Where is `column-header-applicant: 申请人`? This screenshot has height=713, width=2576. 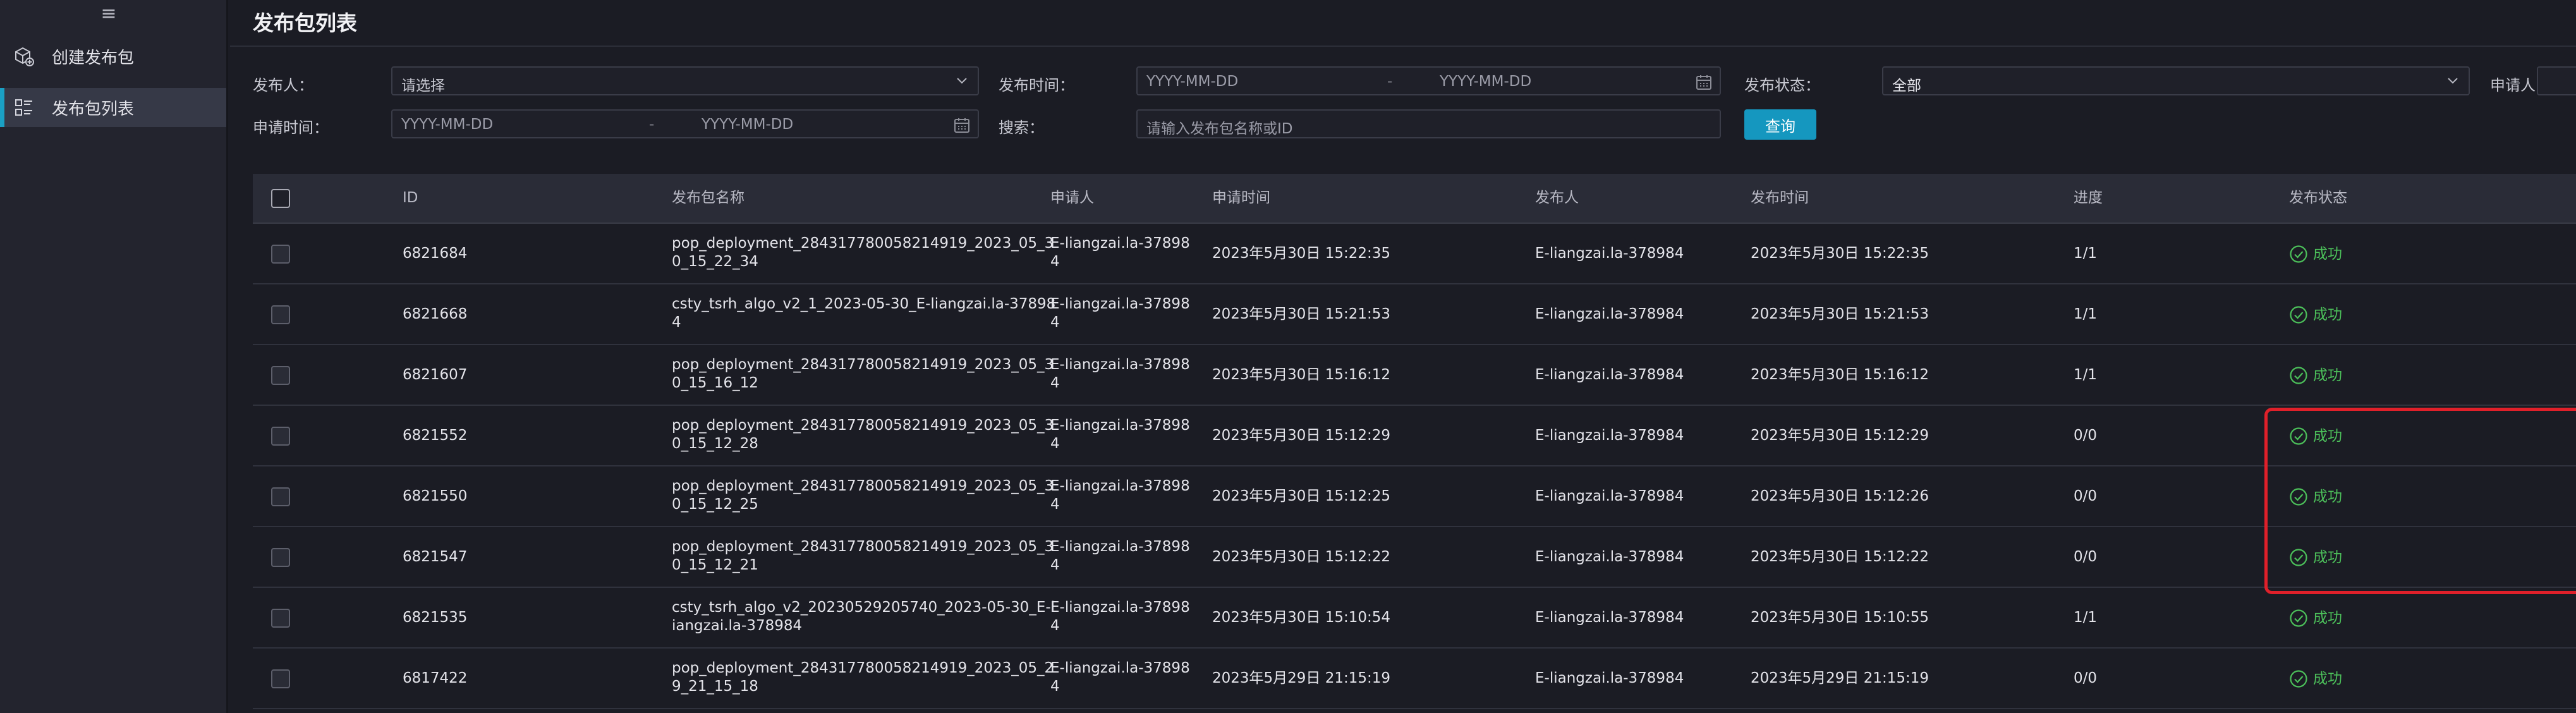 column-header-applicant: 申请人 is located at coordinates (1072, 198).